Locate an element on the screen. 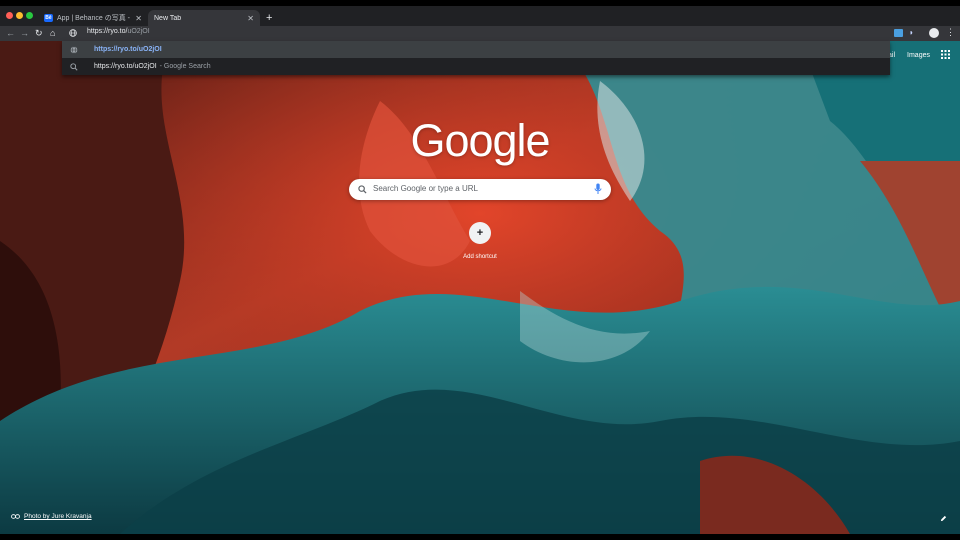 The height and width of the screenshot is (540, 960). home-icon: ⌂ is located at coordinates (52, 33).